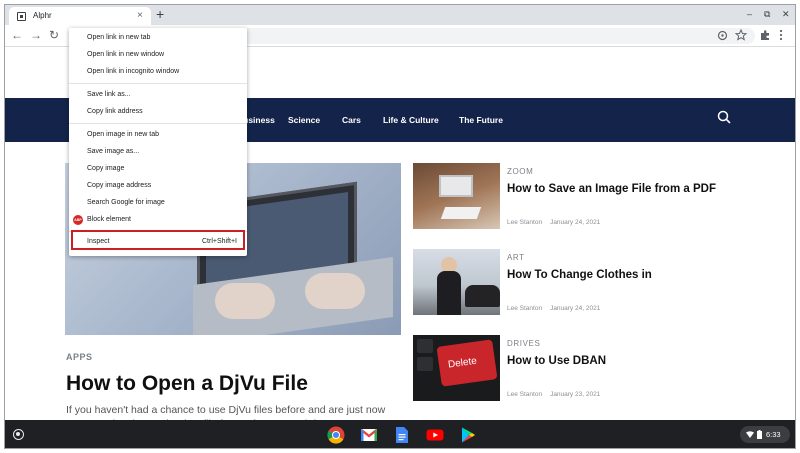 The image size is (800, 453). I want to click on menu-dots-icon, so click(781, 35).